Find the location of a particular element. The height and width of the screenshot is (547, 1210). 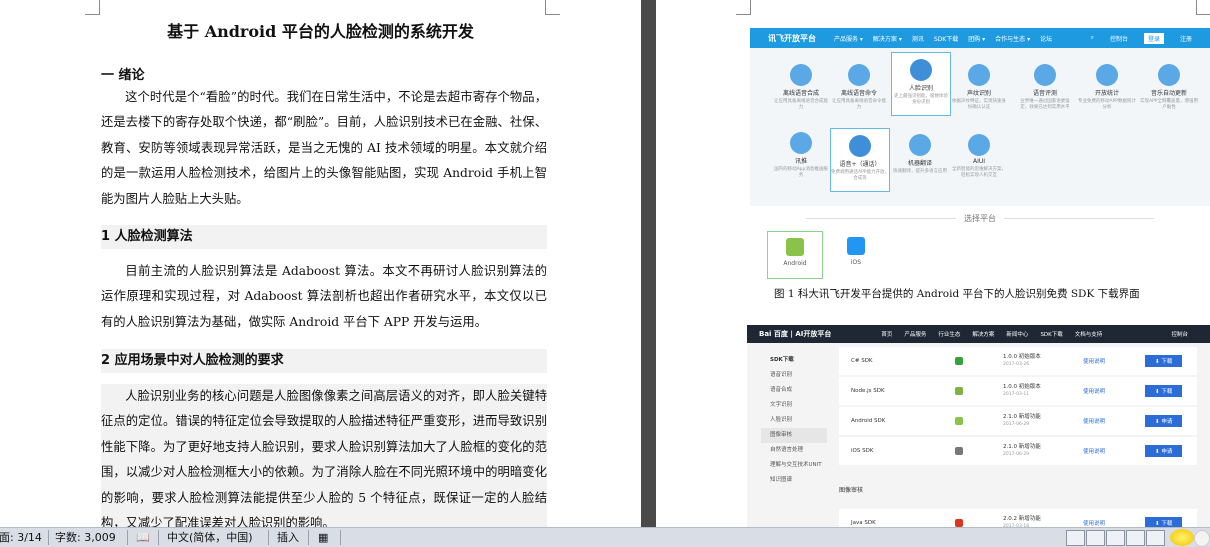

zoom-out-icon is located at coordinates (1202, 538).